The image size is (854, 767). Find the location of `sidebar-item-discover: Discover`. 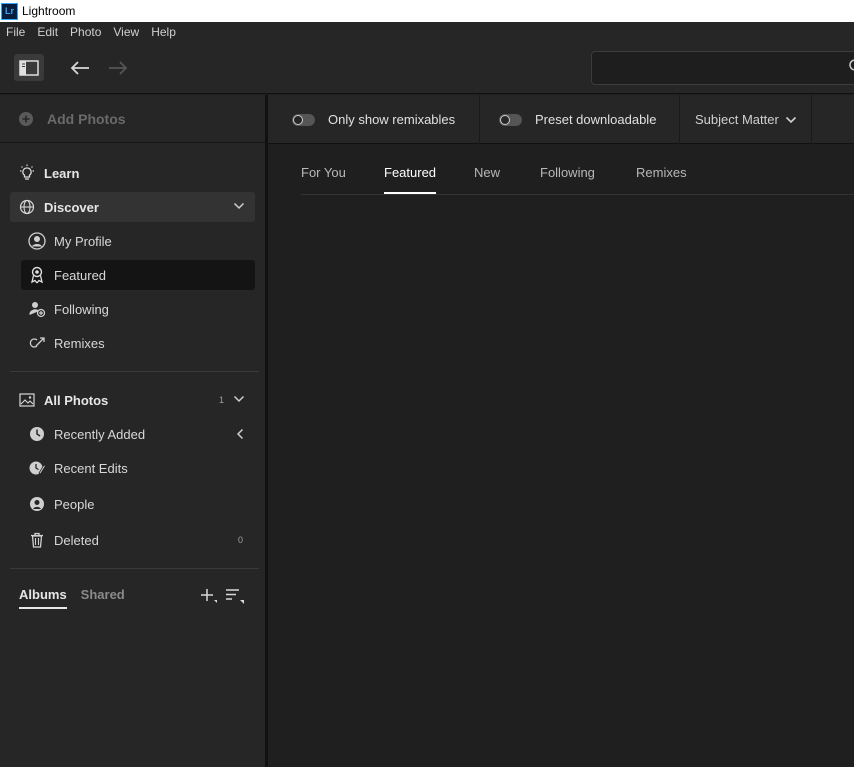

sidebar-item-discover: Discover is located at coordinates (132, 207).